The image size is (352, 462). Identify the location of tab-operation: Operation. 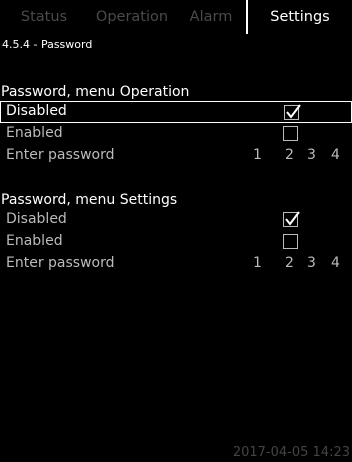
(132, 17).